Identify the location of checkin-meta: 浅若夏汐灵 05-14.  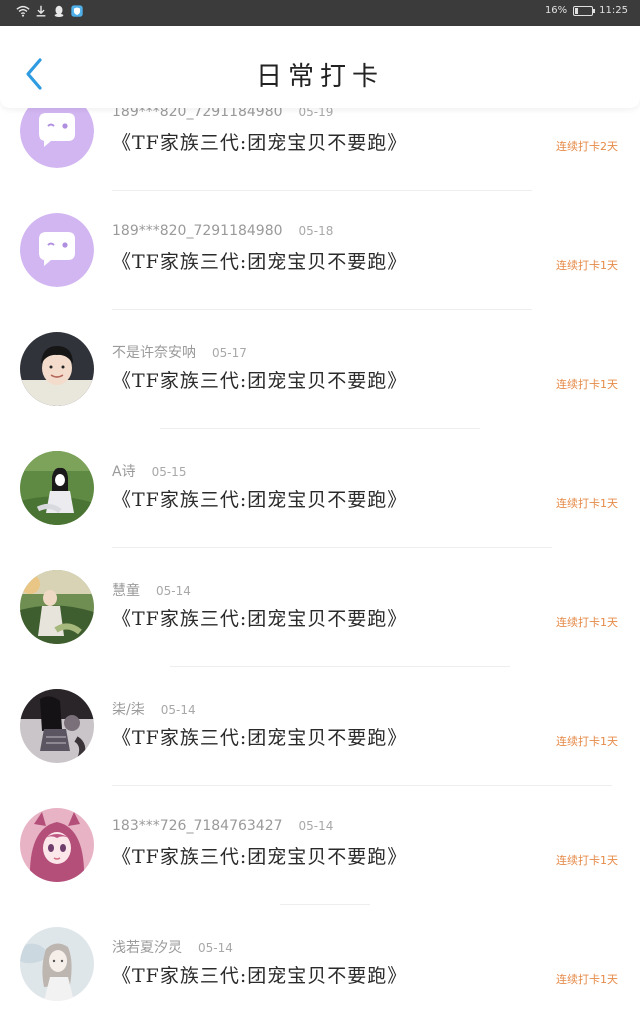
(172, 947).